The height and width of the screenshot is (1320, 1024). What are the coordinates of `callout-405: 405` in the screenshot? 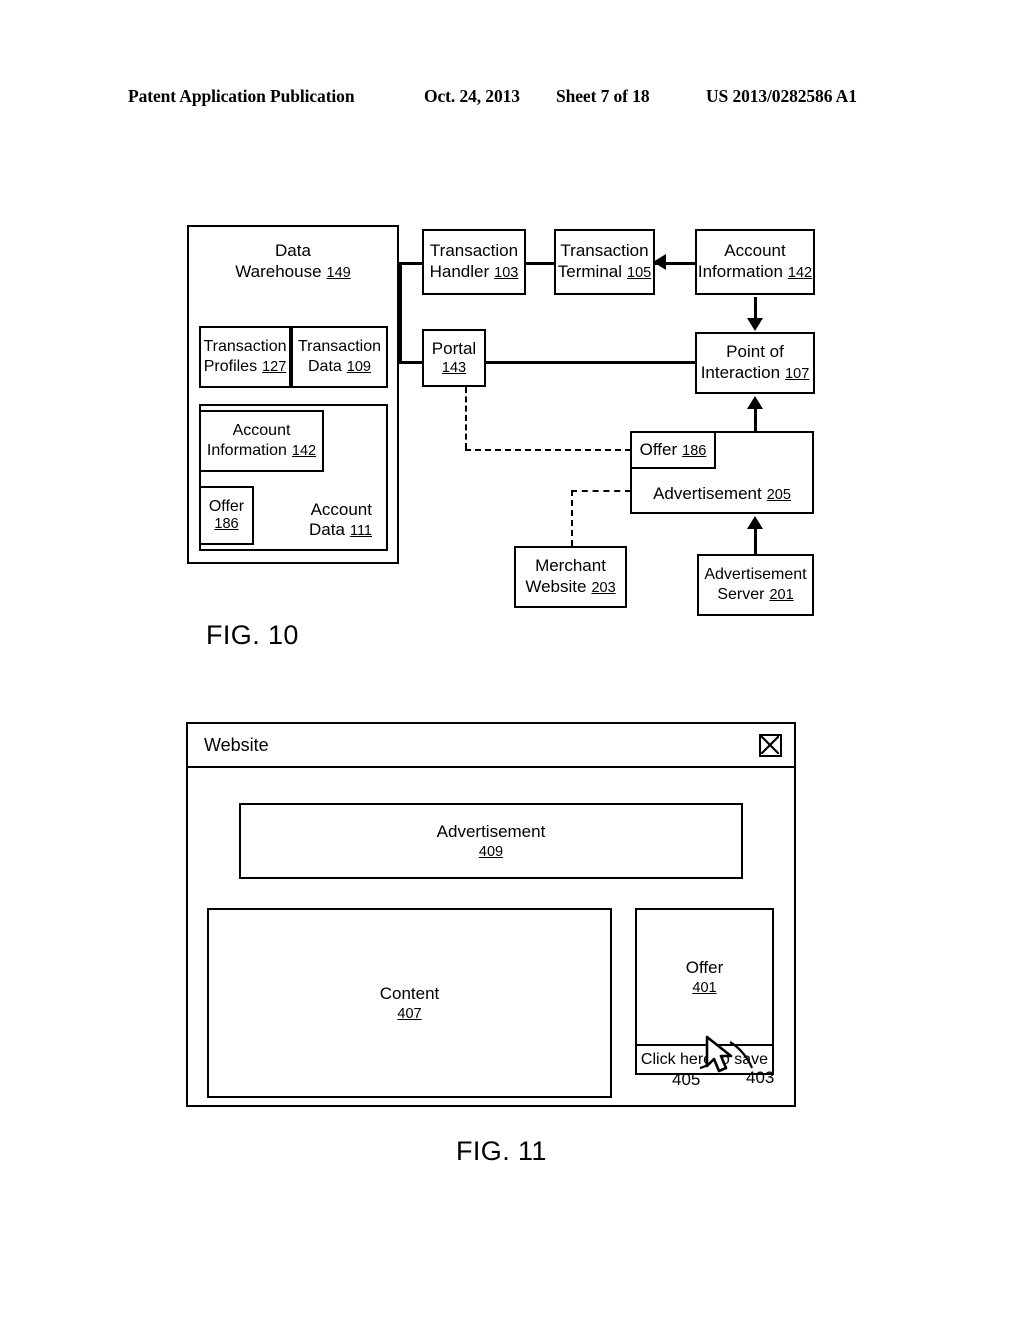 It's located at (686, 1079).